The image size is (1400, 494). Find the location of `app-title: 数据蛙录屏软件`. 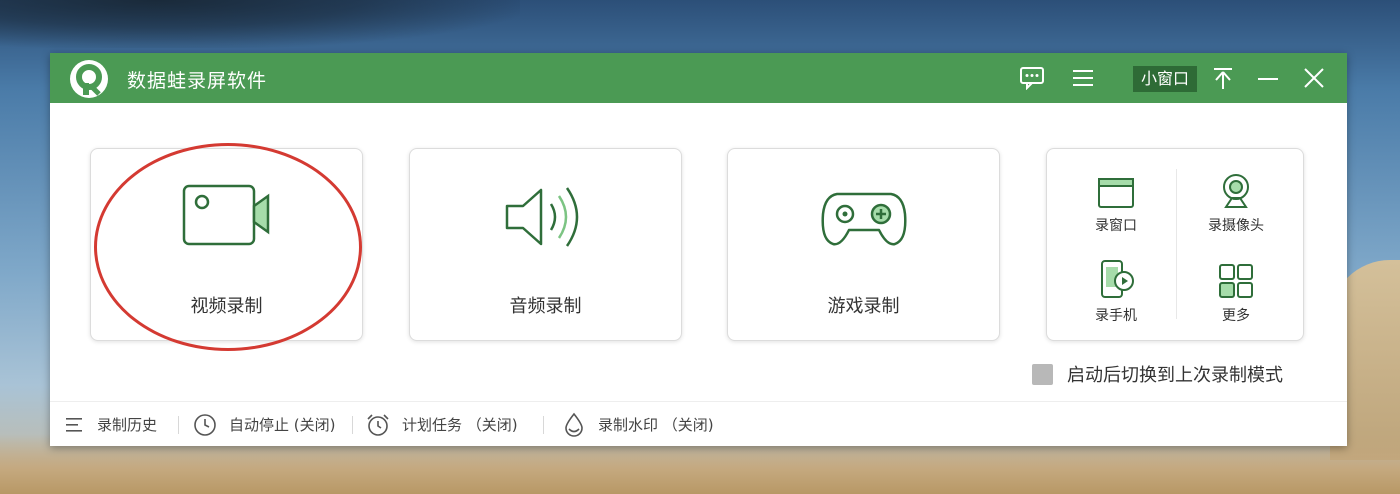

app-title: 数据蛙录屏软件 is located at coordinates (197, 81).